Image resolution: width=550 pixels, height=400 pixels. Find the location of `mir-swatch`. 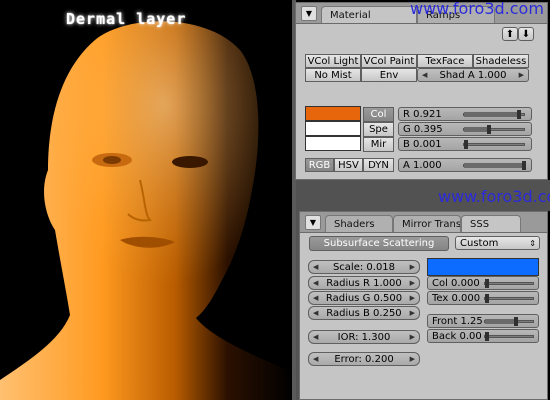

mir-swatch is located at coordinates (333, 143).